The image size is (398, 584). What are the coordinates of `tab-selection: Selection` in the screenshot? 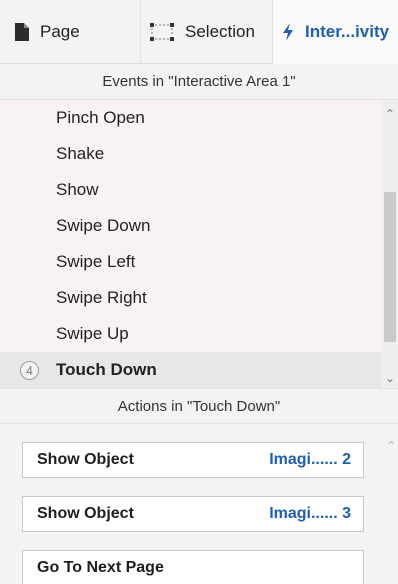 It's located at (205, 32).